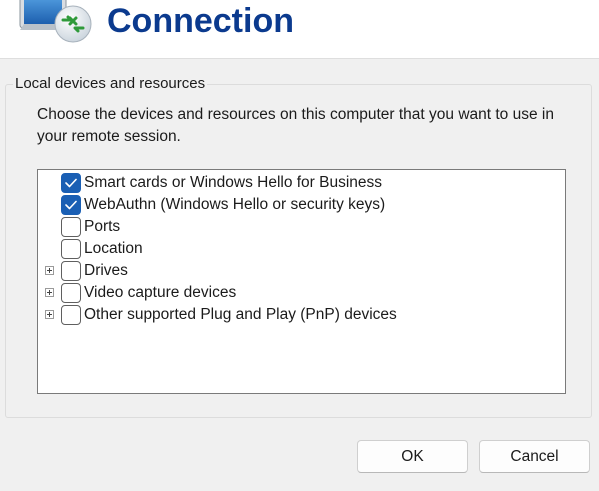 The width and height of the screenshot is (599, 491). Describe the element at coordinates (71, 271) in the screenshot. I see `drives-checkbox` at that location.